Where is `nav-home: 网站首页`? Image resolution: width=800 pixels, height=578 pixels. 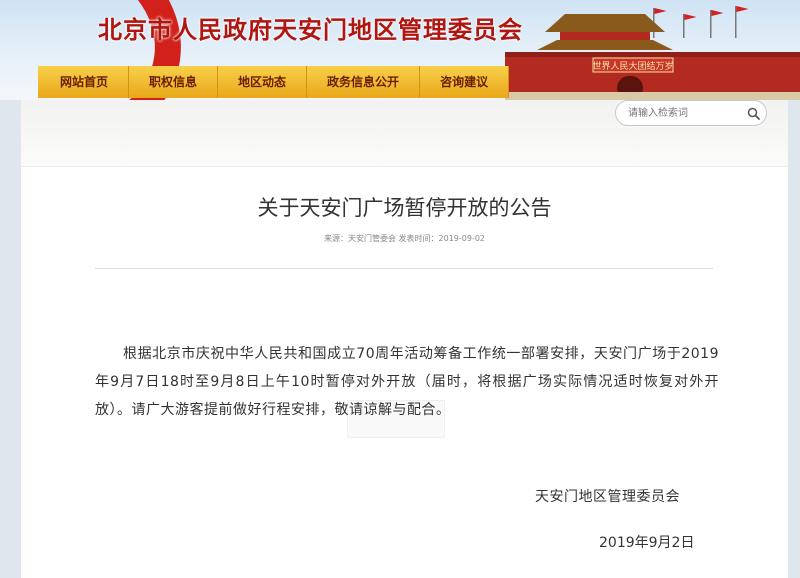
nav-home: 网站首页 is located at coordinates (84, 82).